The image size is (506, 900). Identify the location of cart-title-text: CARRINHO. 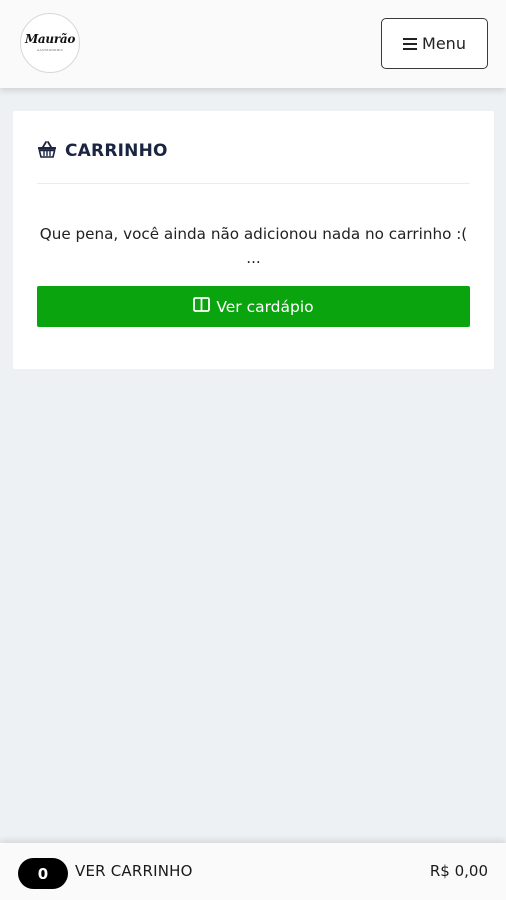
(116, 151).